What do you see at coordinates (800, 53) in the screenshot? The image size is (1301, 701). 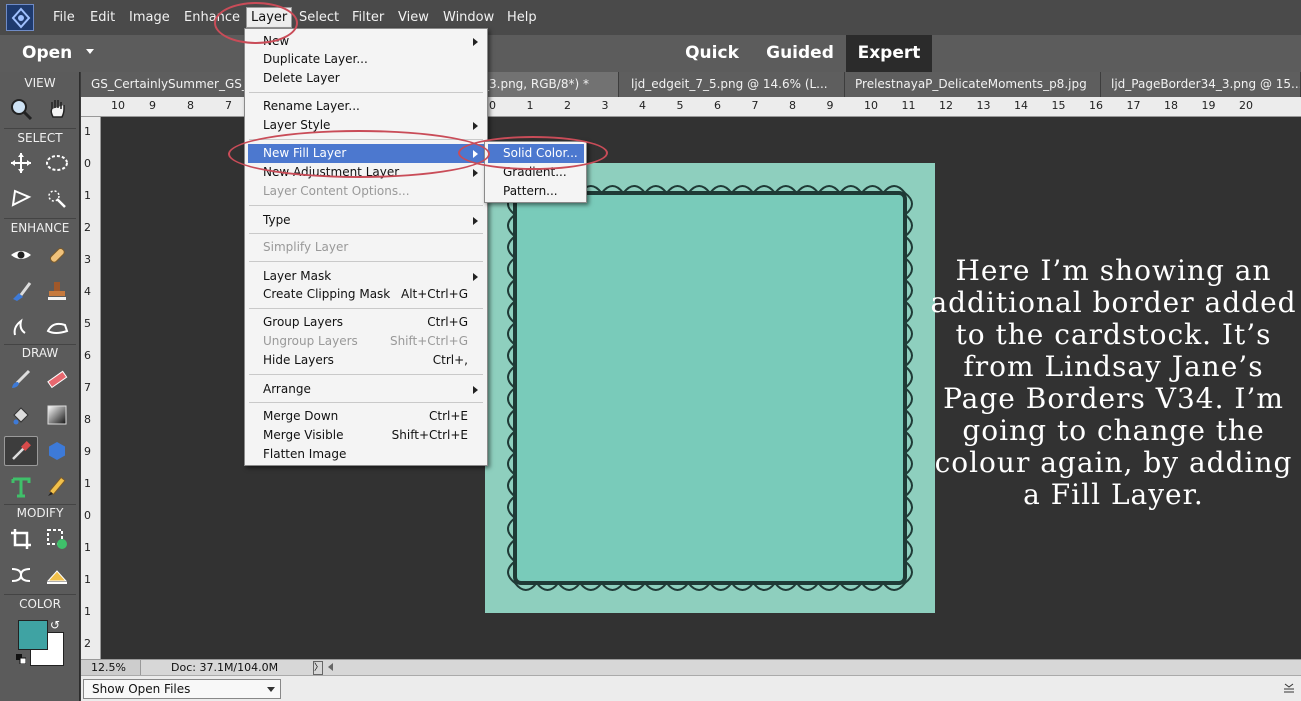 I see `tab-guided: Guided` at bounding box center [800, 53].